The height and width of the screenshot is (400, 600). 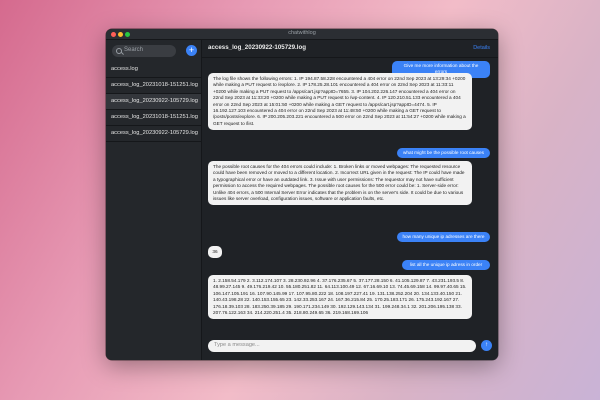 I want to click on send-button: ↑, so click(x=486, y=345).